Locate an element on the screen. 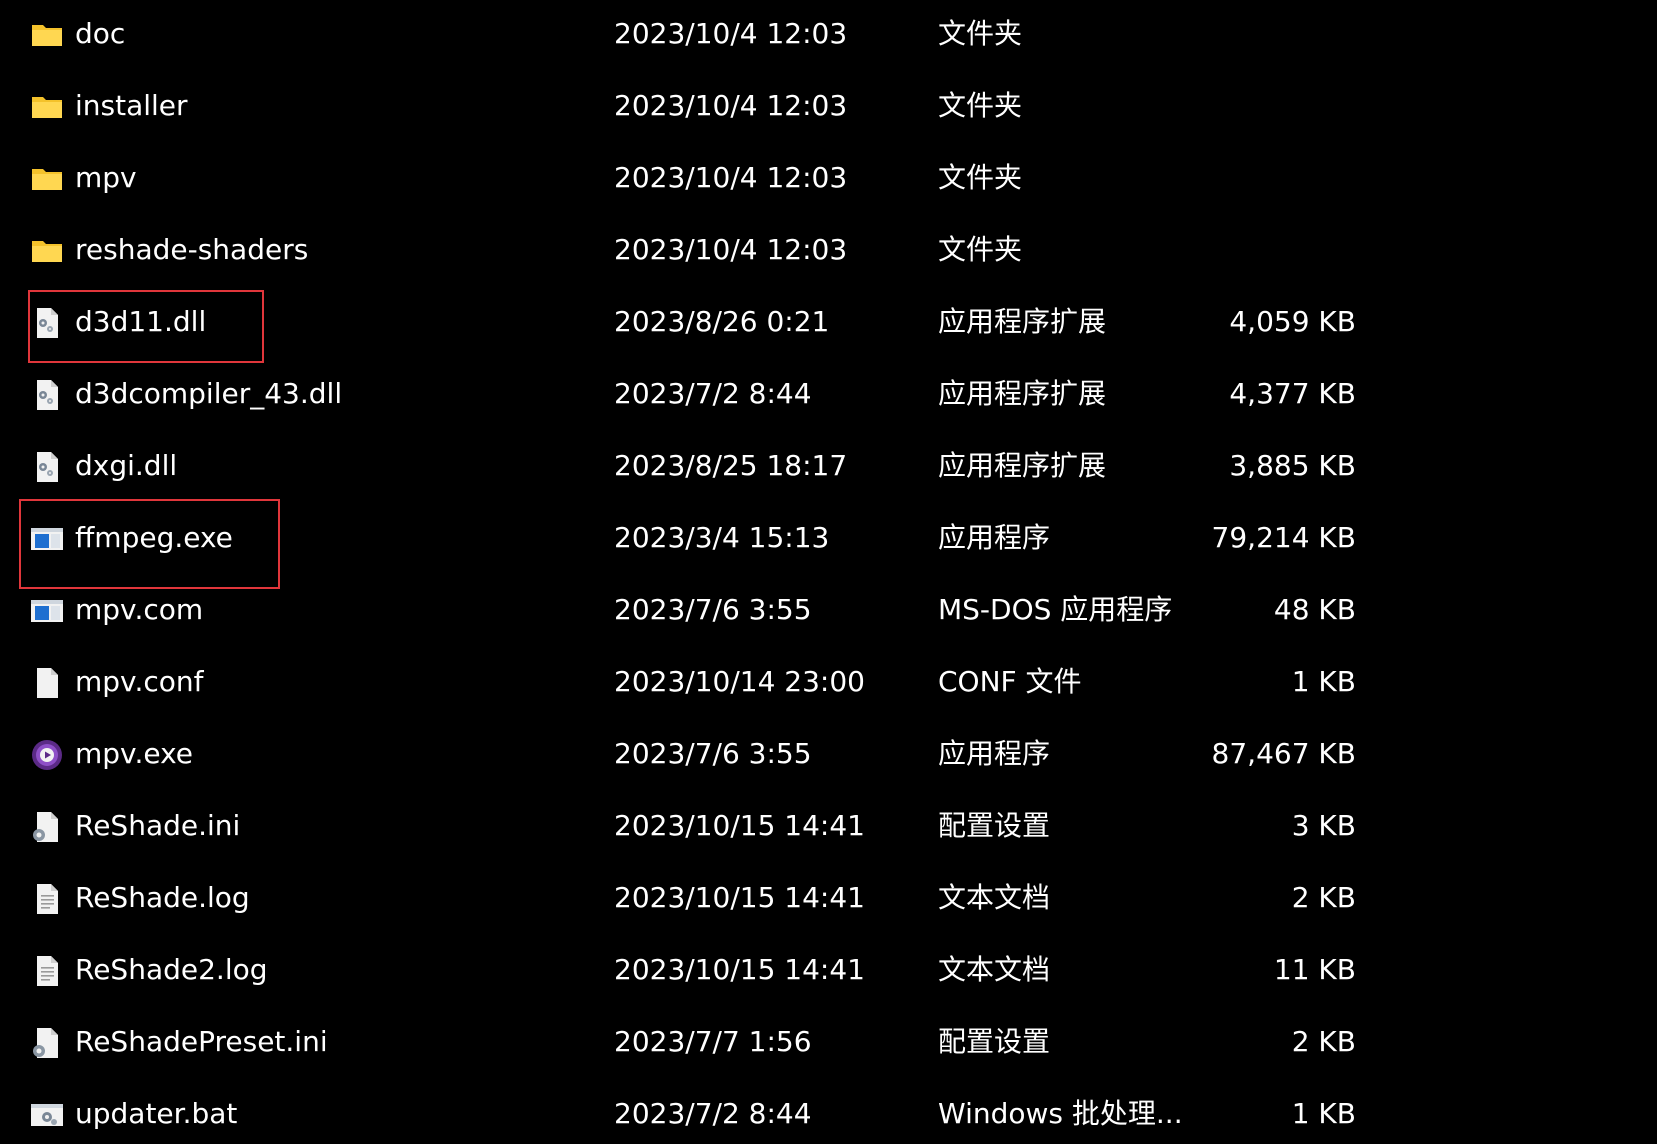 Image resolution: width=1657 pixels, height=1144 pixels. file-name: dxgi.dll is located at coordinates (126, 465).